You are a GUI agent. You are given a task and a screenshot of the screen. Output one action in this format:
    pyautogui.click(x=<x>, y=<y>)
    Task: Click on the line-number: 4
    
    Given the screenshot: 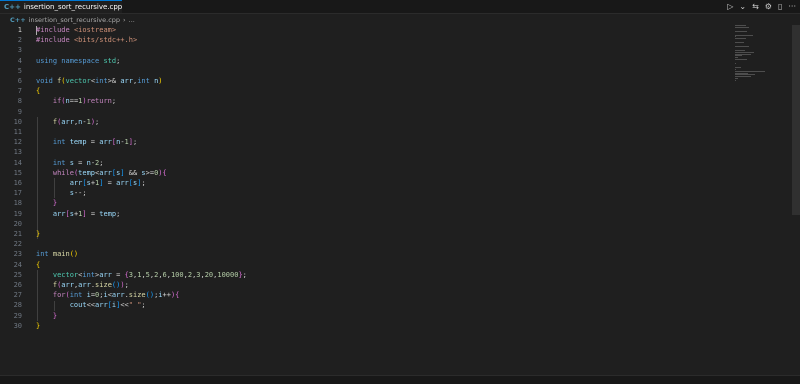 What is the action you would take?
    pyautogui.click(x=19, y=60)
    